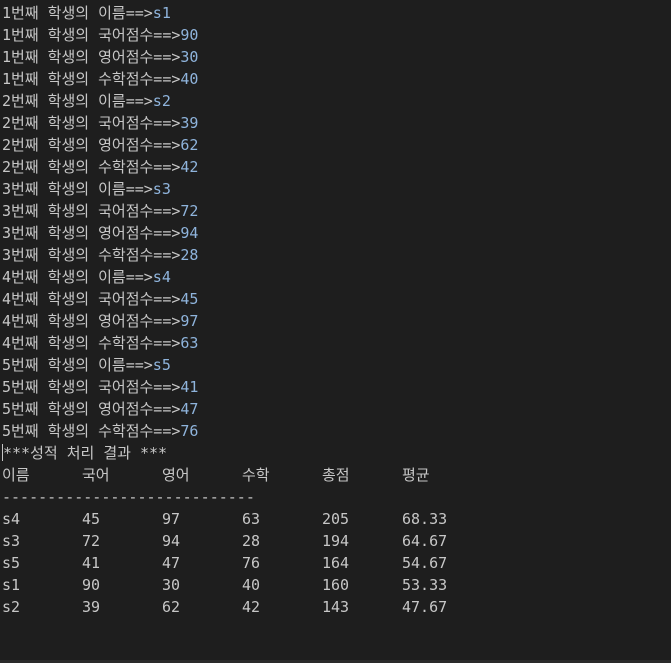  Describe the element at coordinates (336, 35) in the screenshot. I see `input-line: 1번째 학생의 국어점수==>90` at that location.